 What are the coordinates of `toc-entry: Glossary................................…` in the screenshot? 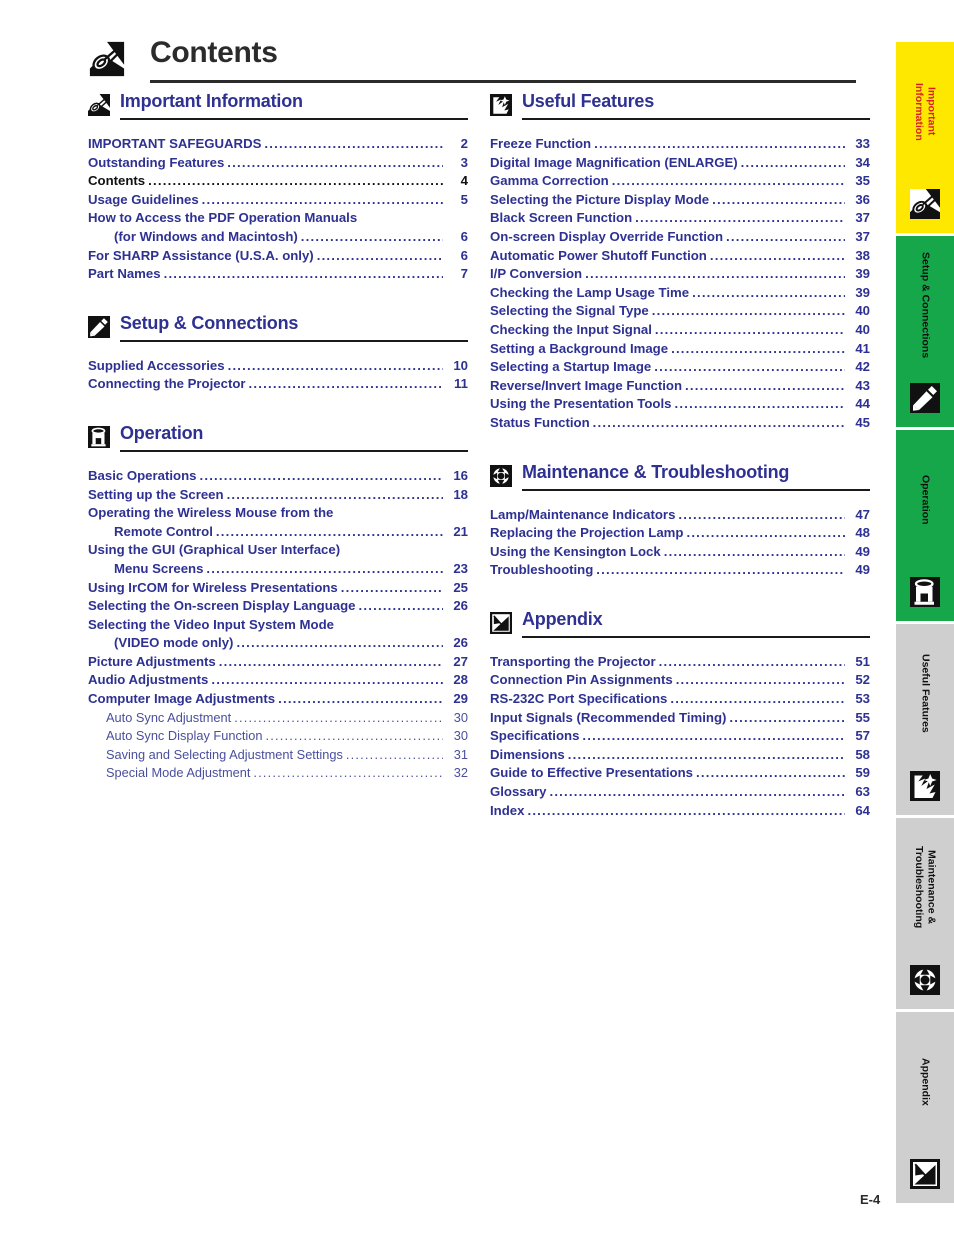 It's located at (680, 792).